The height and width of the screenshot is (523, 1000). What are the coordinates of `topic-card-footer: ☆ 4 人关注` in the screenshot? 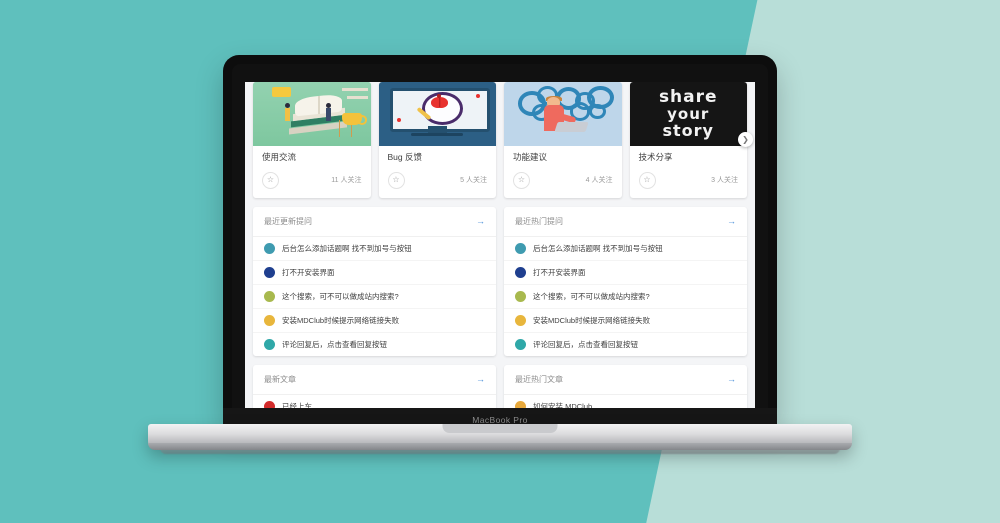 It's located at (563, 182).